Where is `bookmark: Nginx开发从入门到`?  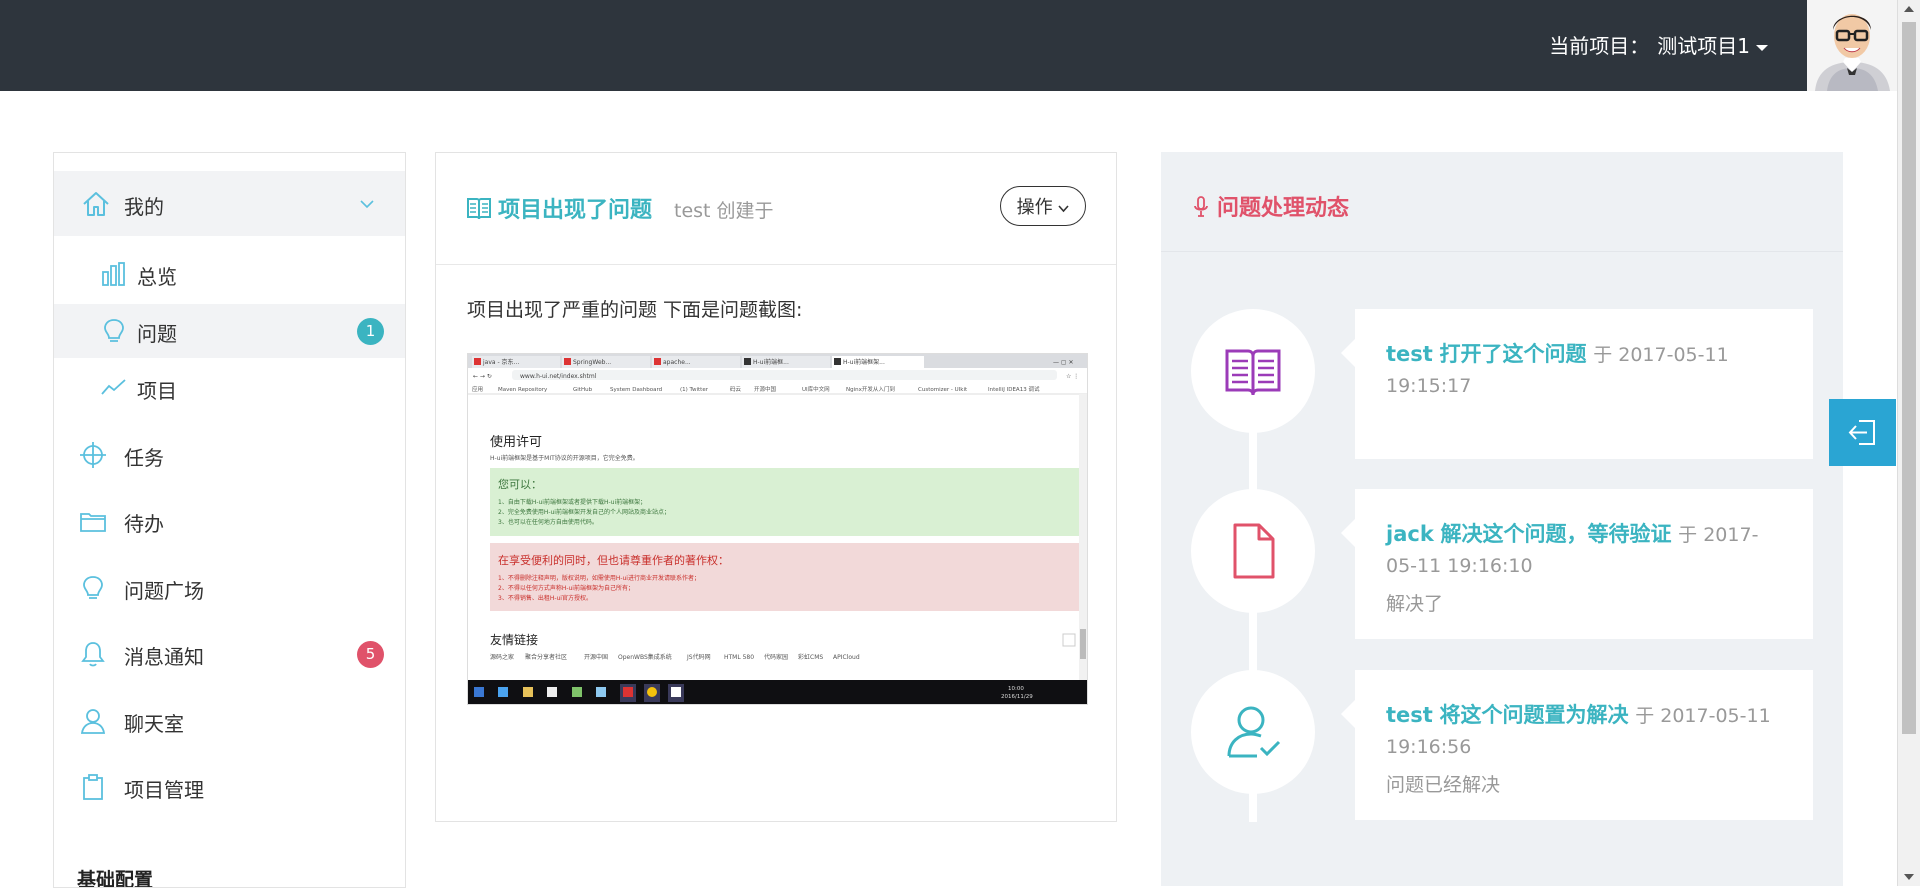
bookmark: Nginx开发从入门到 is located at coordinates (870, 389).